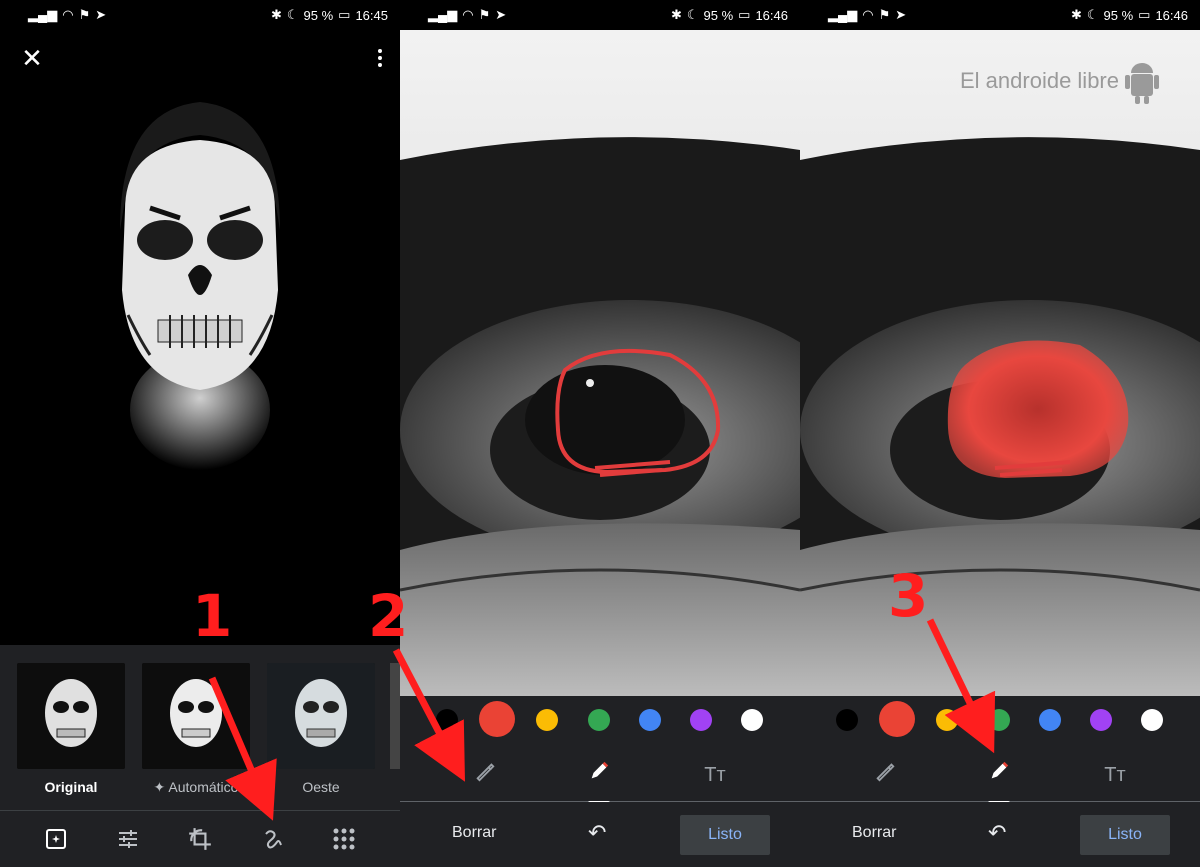  What do you see at coordinates (908, 596) in the screenshot?
I see `step-number-3: 3` at bounding box center [908, 596].